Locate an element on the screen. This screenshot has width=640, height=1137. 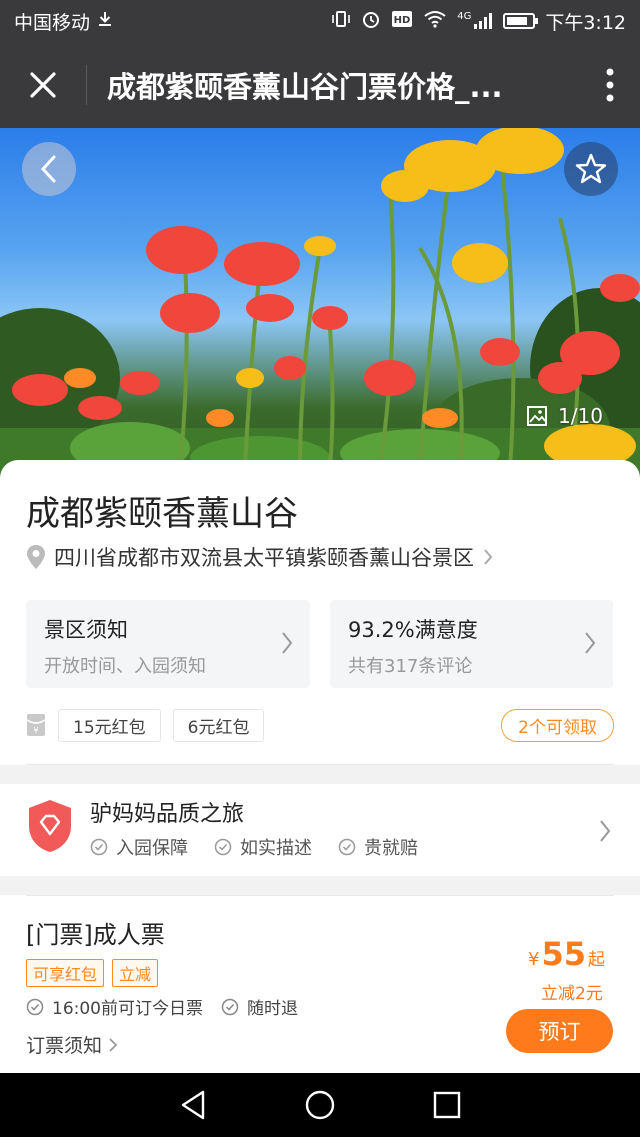
book-button: 预订 is located at coordinates (559, 1031).